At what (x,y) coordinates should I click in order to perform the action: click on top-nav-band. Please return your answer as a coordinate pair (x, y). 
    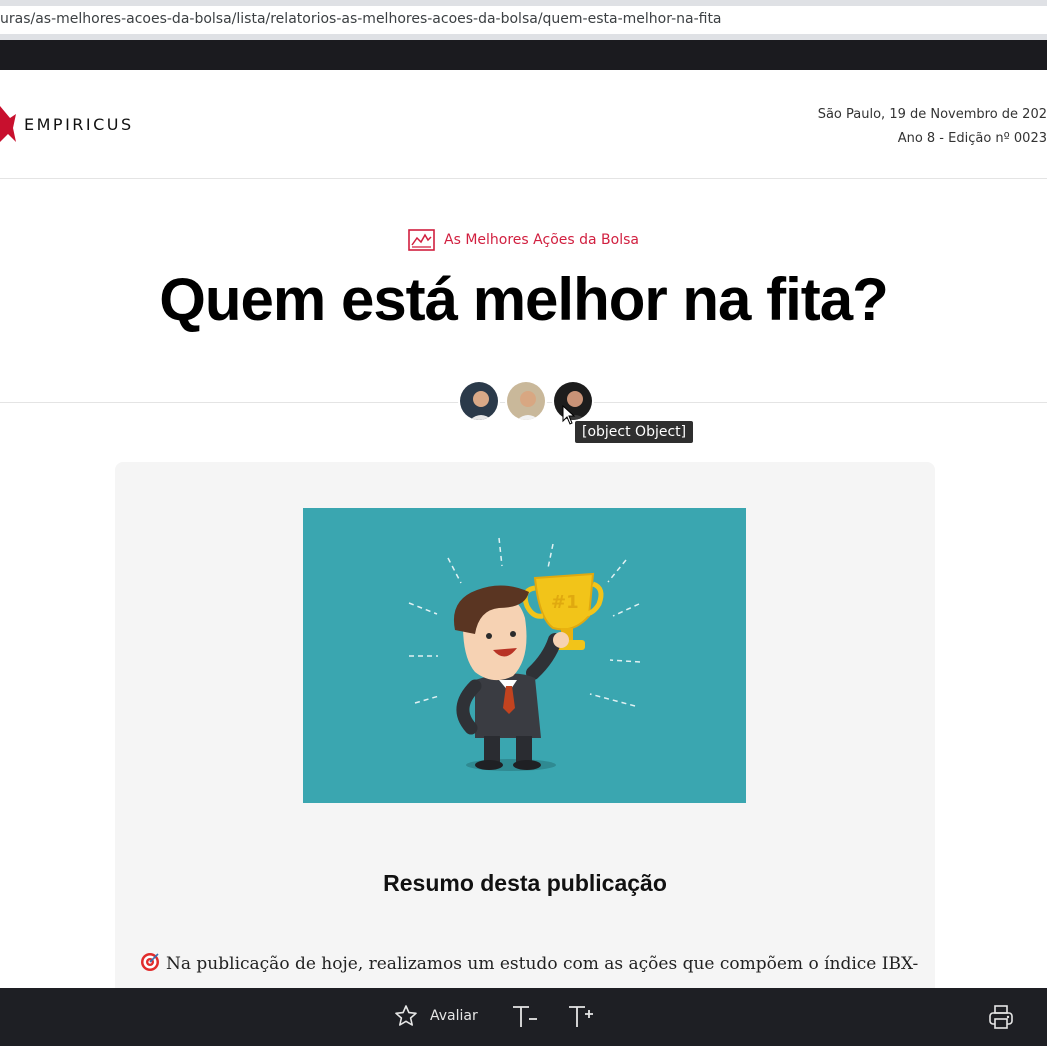
    Looking at the image, I should click on (523, 55).